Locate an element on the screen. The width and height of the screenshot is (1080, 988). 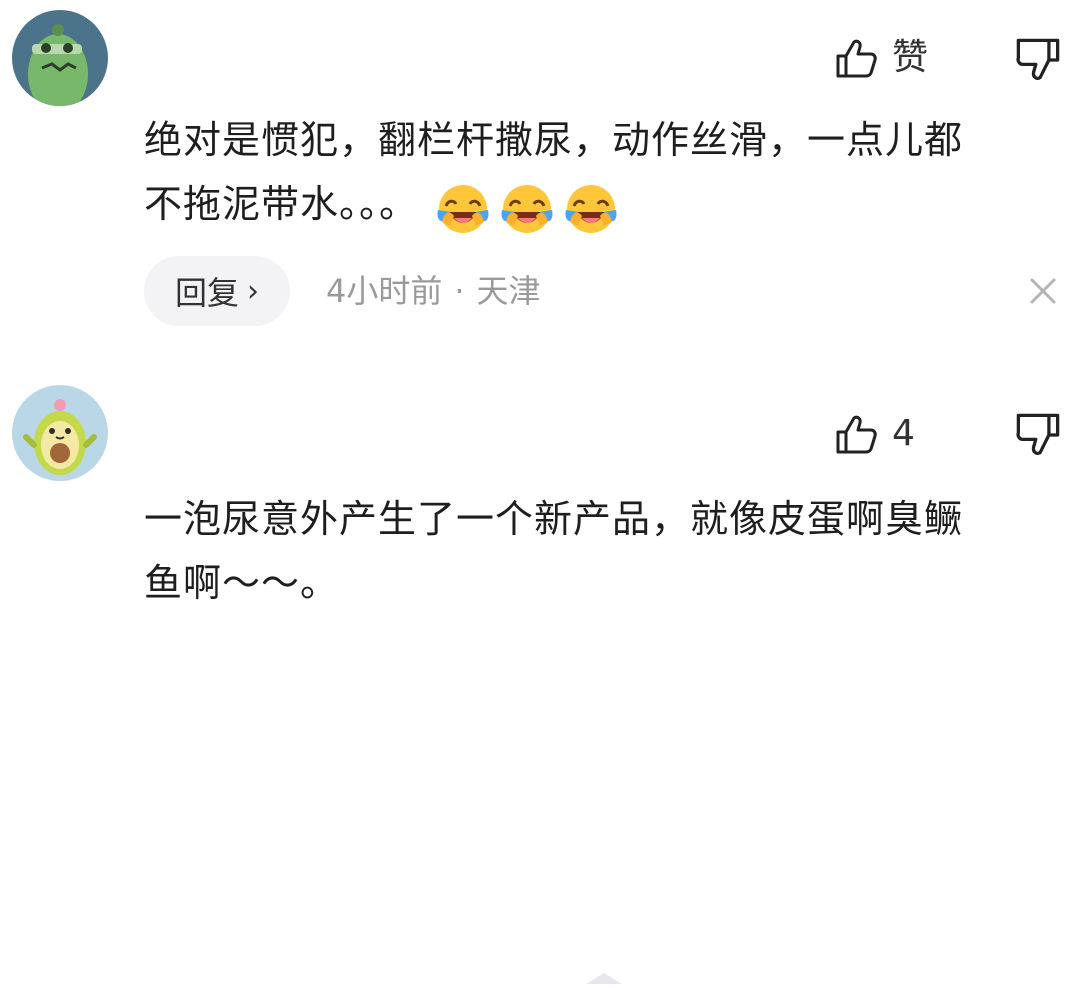
like-button: 4 is located at coordinates (874, 434).